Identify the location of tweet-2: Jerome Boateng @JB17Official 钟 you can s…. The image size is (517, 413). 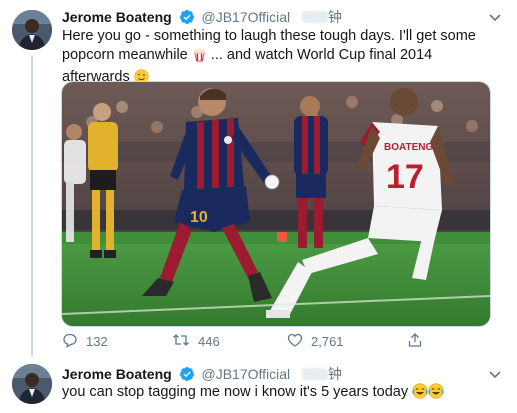
(258, 384).